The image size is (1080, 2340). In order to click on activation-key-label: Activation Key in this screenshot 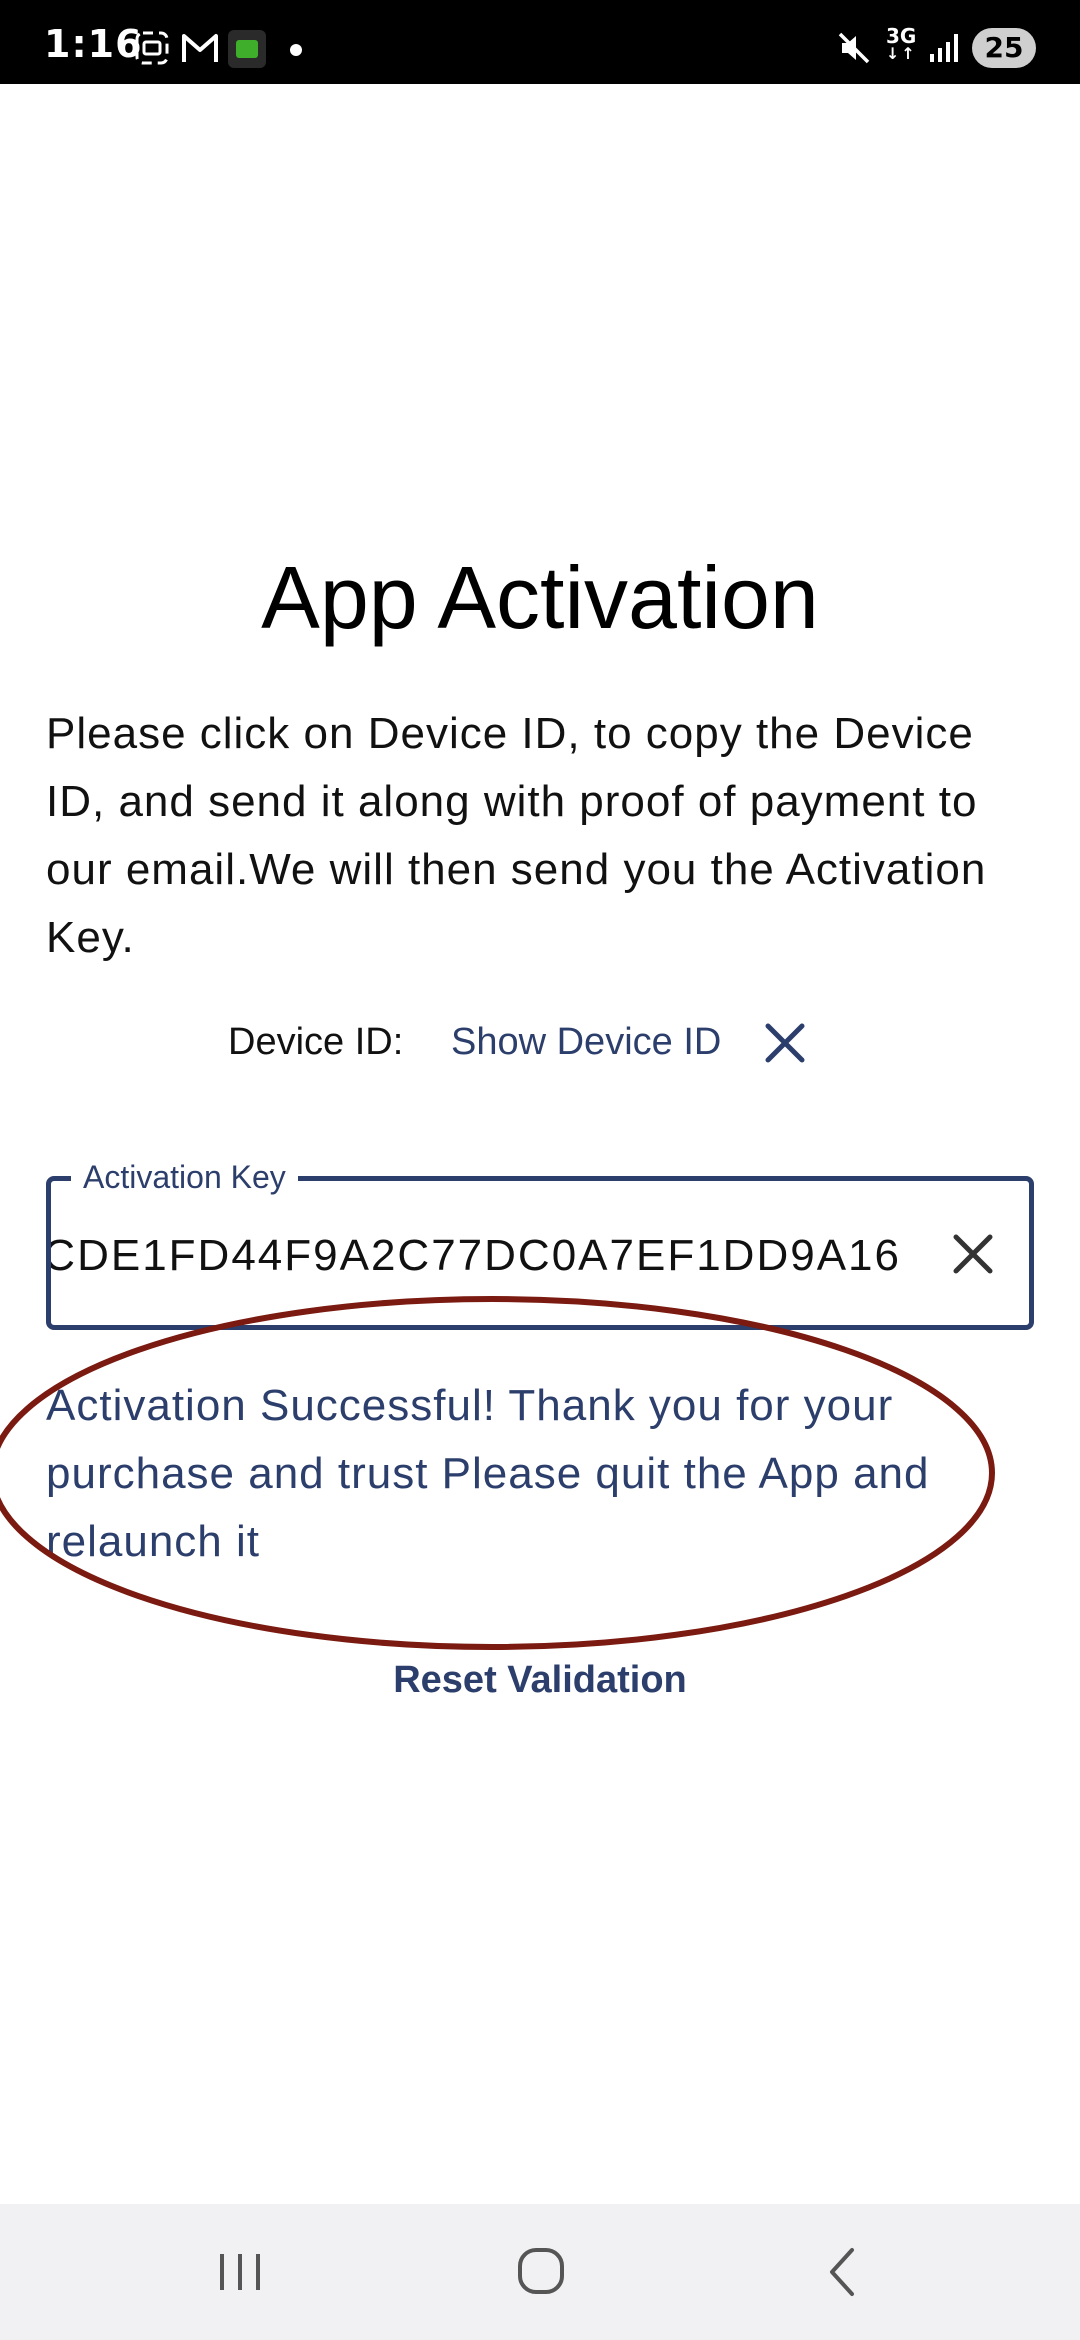, I will do `click(184, 1177)`.